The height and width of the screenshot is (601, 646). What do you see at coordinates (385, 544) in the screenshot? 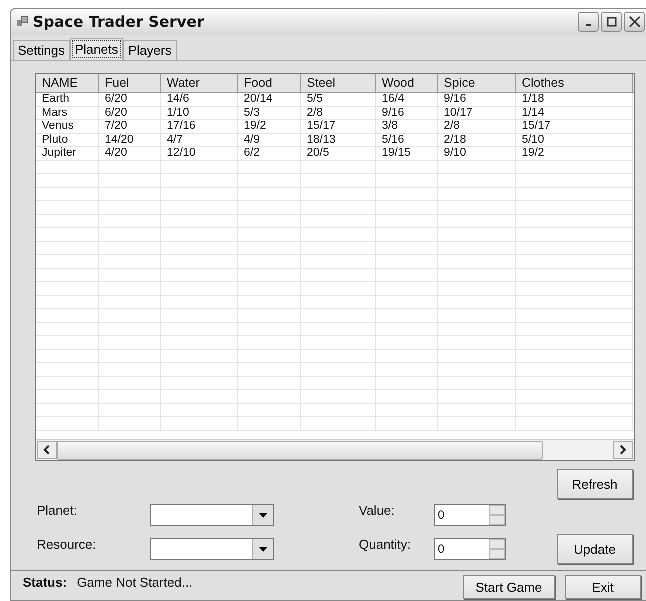
I see `field-label: Quantity:` at bounding box center [385, 544].